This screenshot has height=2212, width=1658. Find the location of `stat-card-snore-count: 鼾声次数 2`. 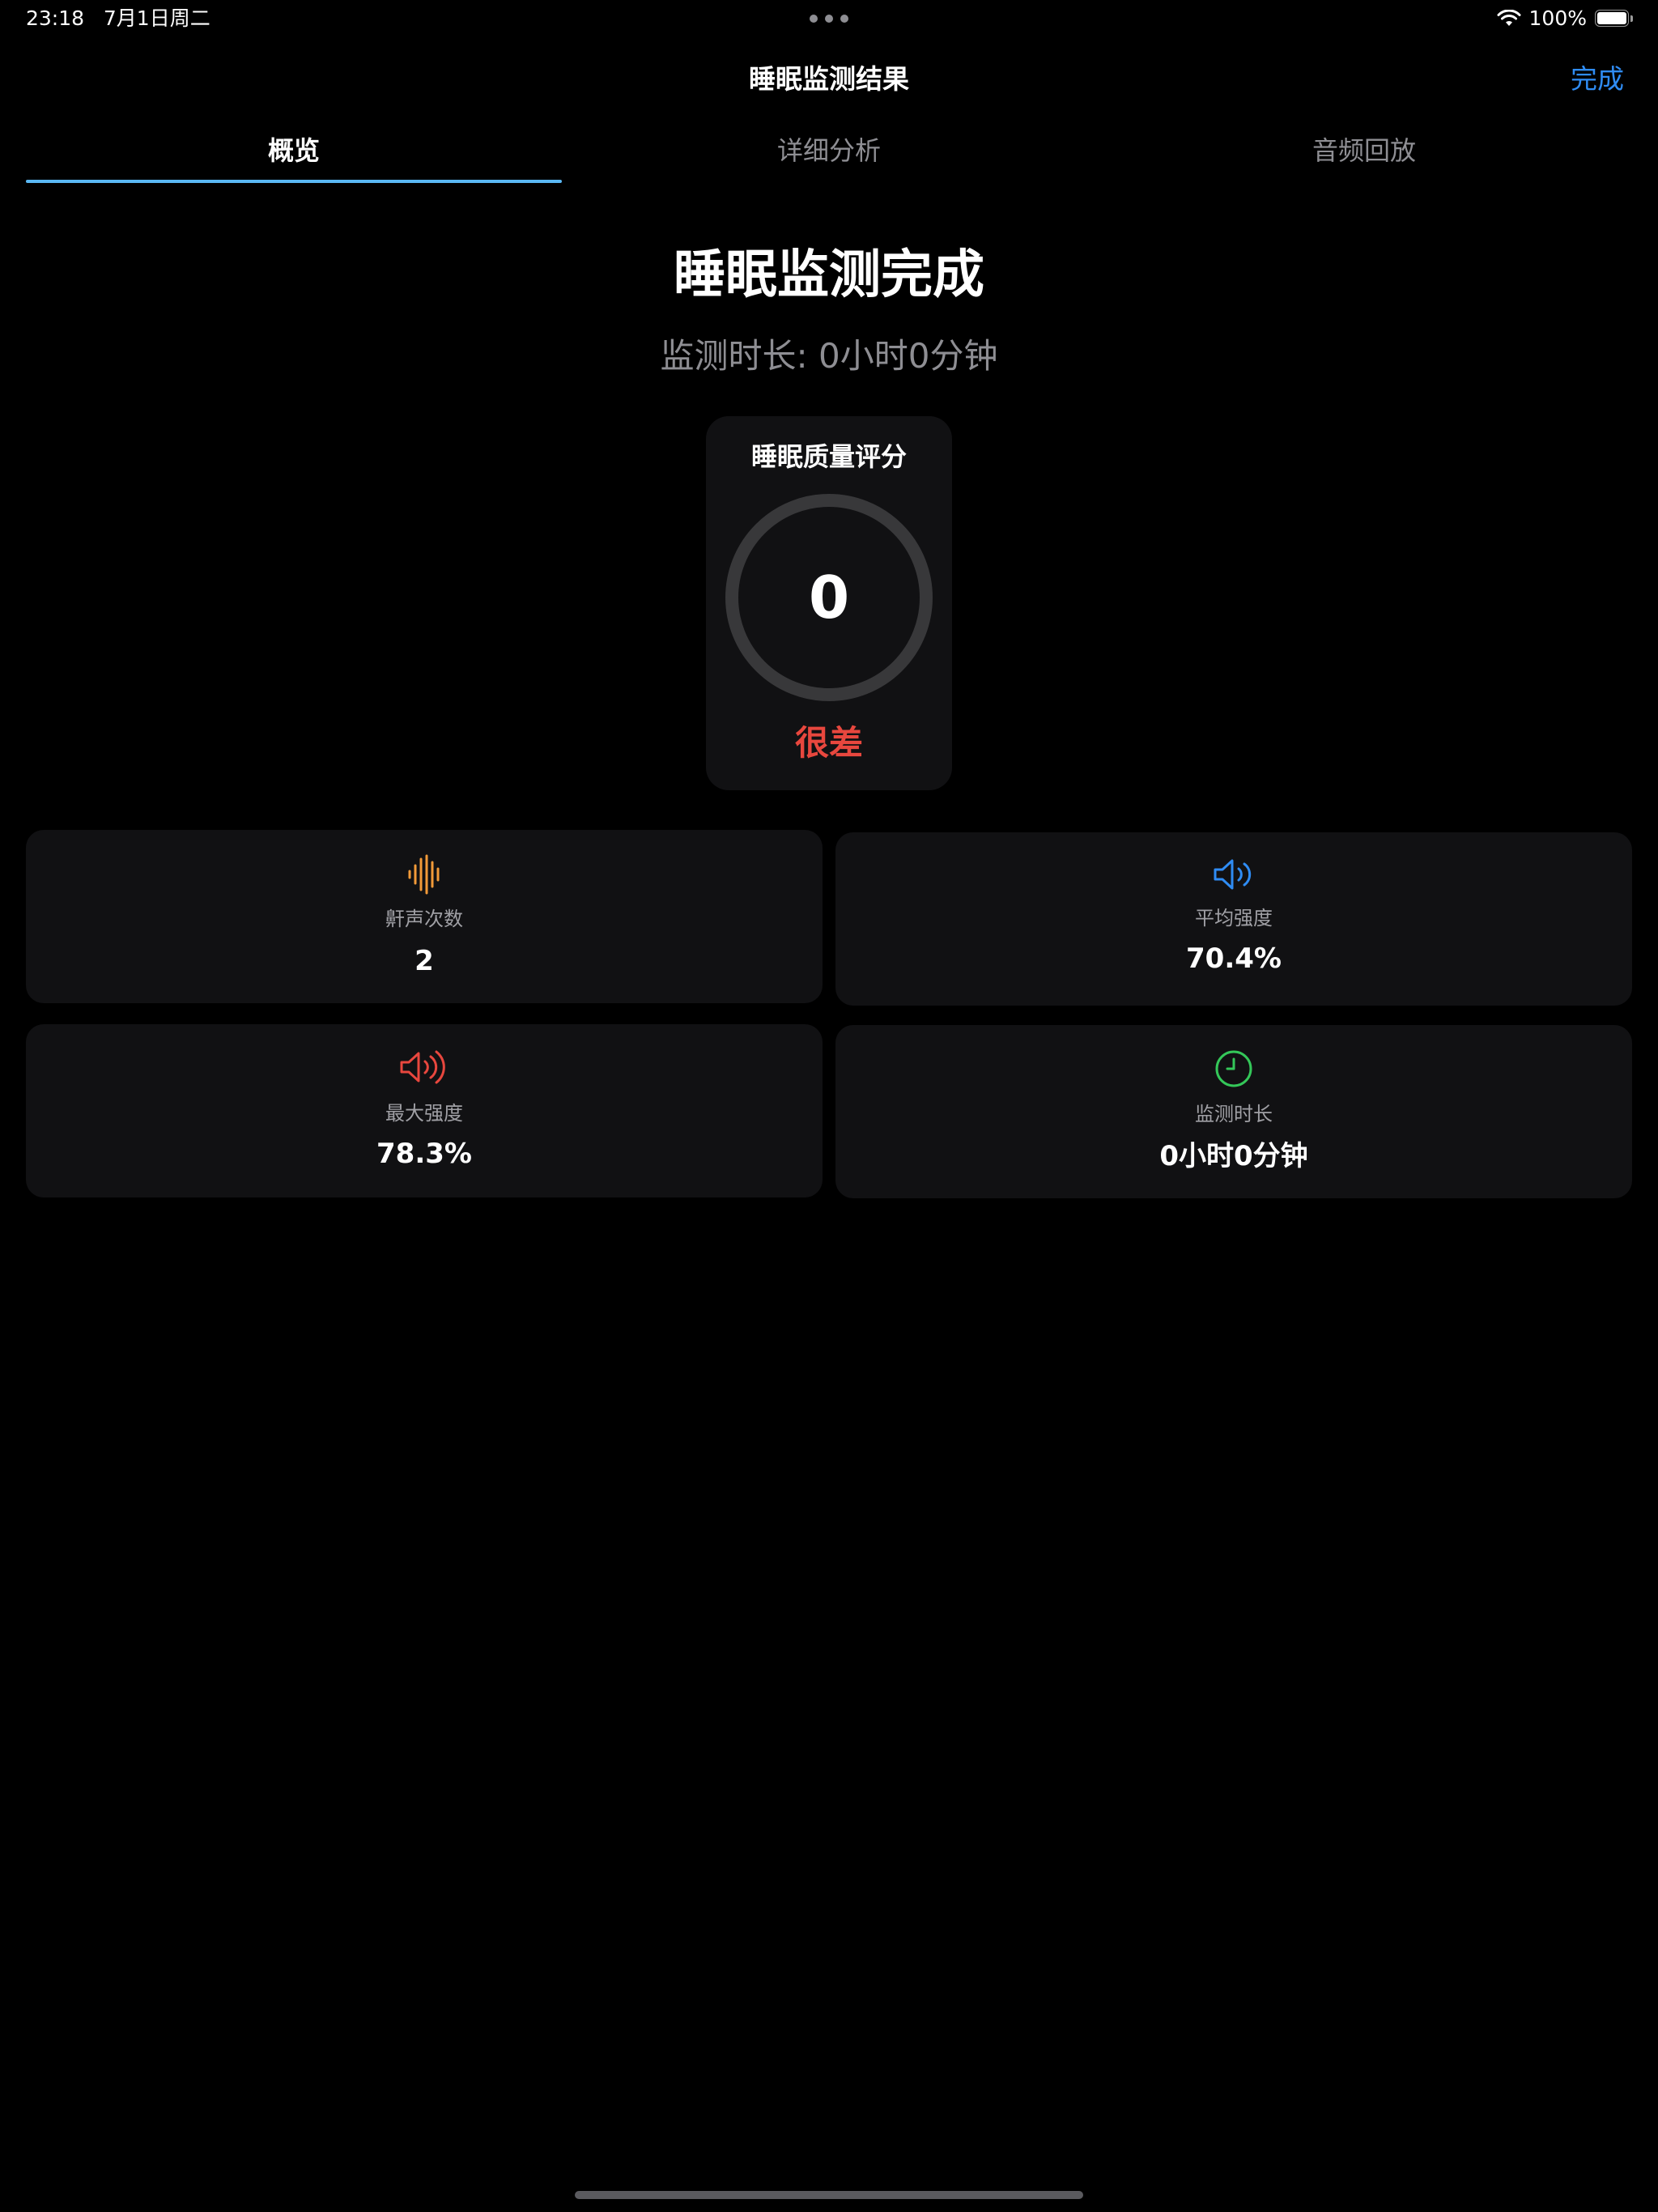

stat-card-snore-count: 鼾声次数 2 is located at coordinates (424, 917).